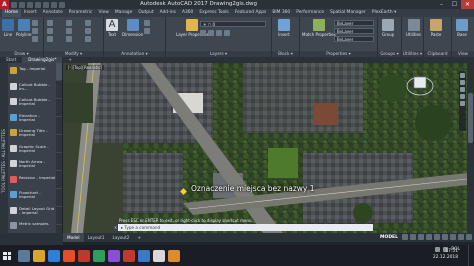  Describe the element at coordinates (384, 13) in the screenshot. I see `ribbon-tab: PlexEarth ▾` at that location.